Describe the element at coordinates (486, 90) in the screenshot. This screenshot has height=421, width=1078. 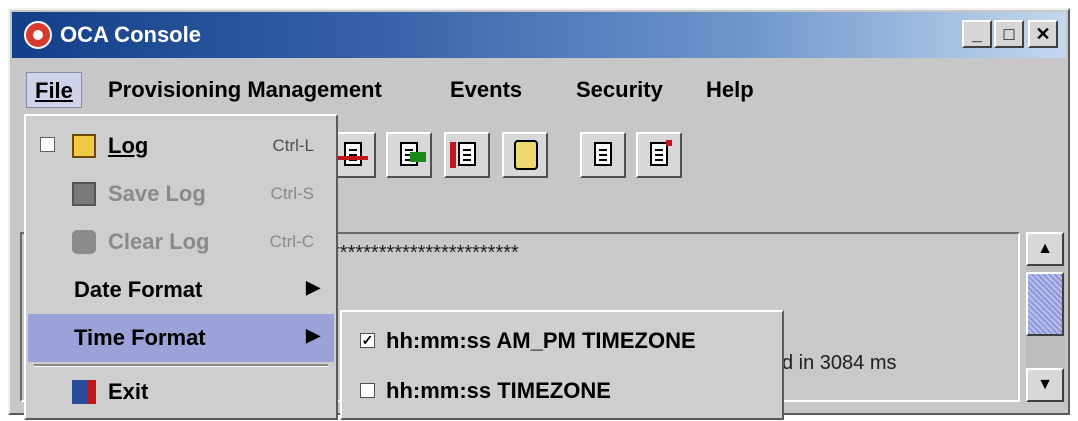
I see `menu-events: Events` at that location.